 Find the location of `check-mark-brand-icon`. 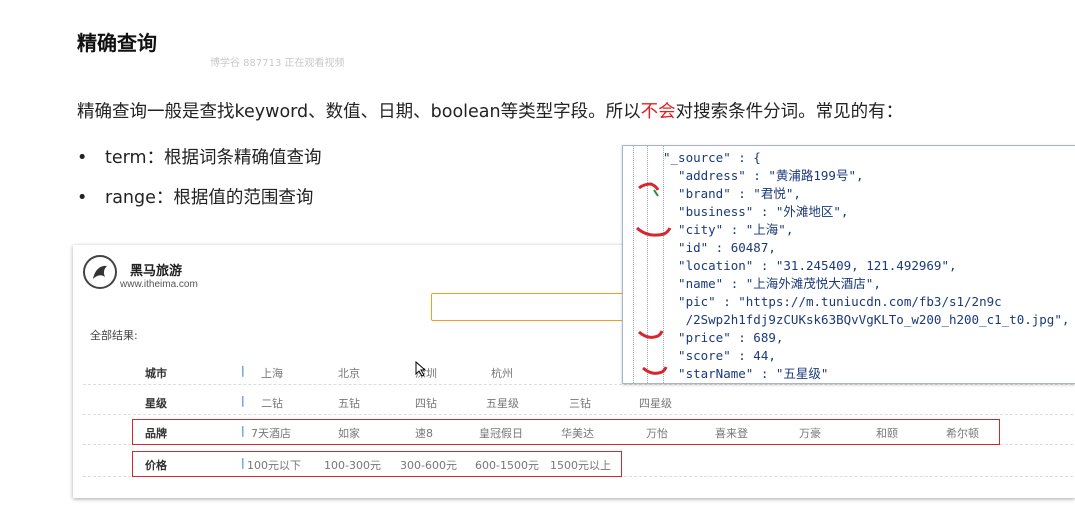

check-mark-brand-icon is located at coordinates (649, 189).